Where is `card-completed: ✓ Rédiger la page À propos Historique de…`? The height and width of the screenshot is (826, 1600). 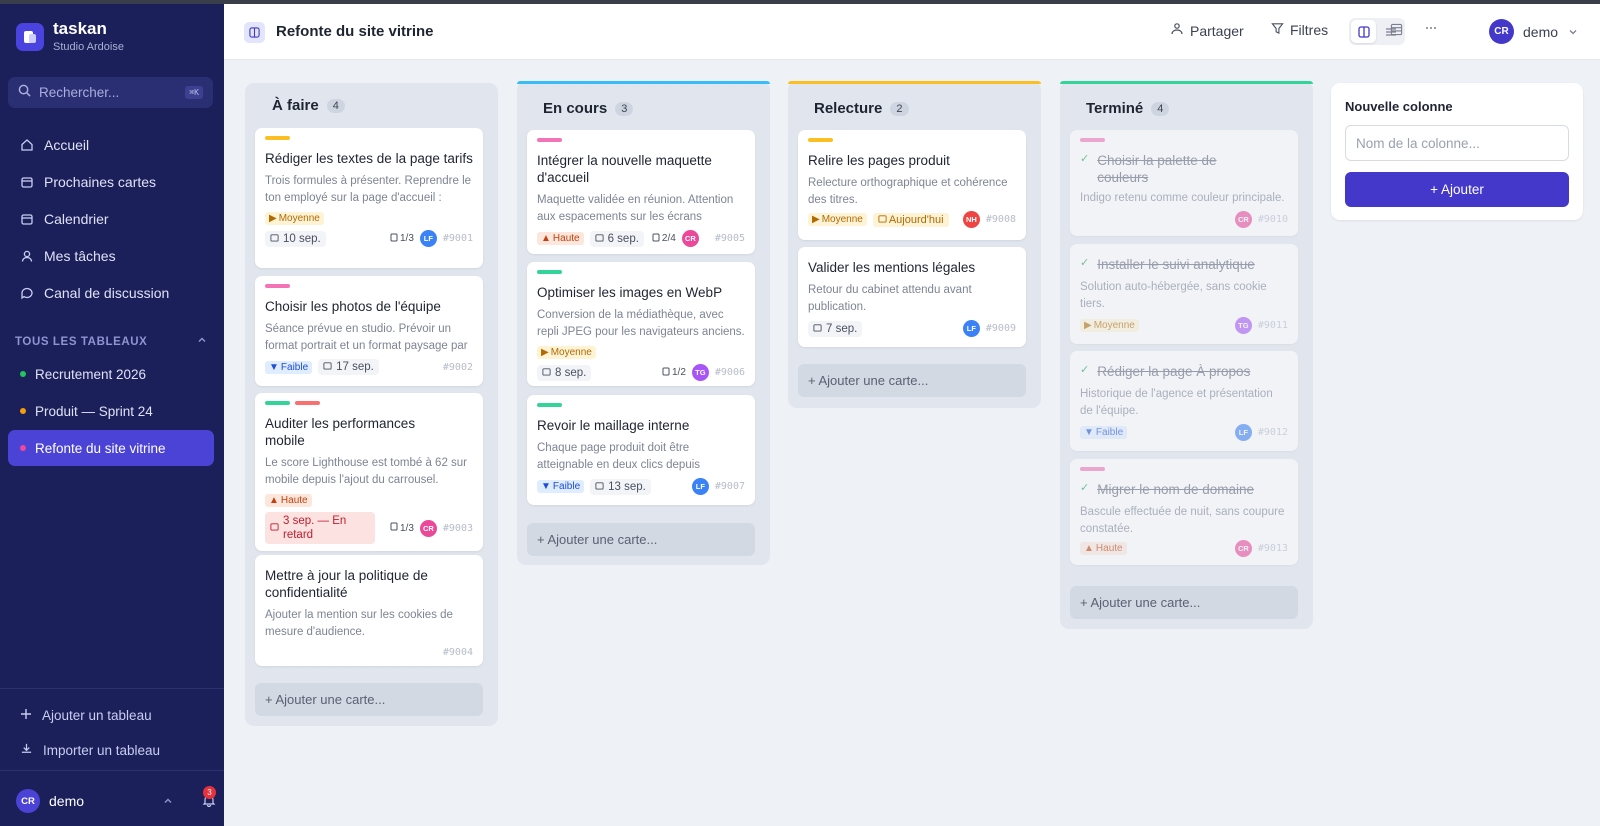 card-completed: ✓ Rédiger la page À propos Historique de… is located at coordinates (1184, 401).